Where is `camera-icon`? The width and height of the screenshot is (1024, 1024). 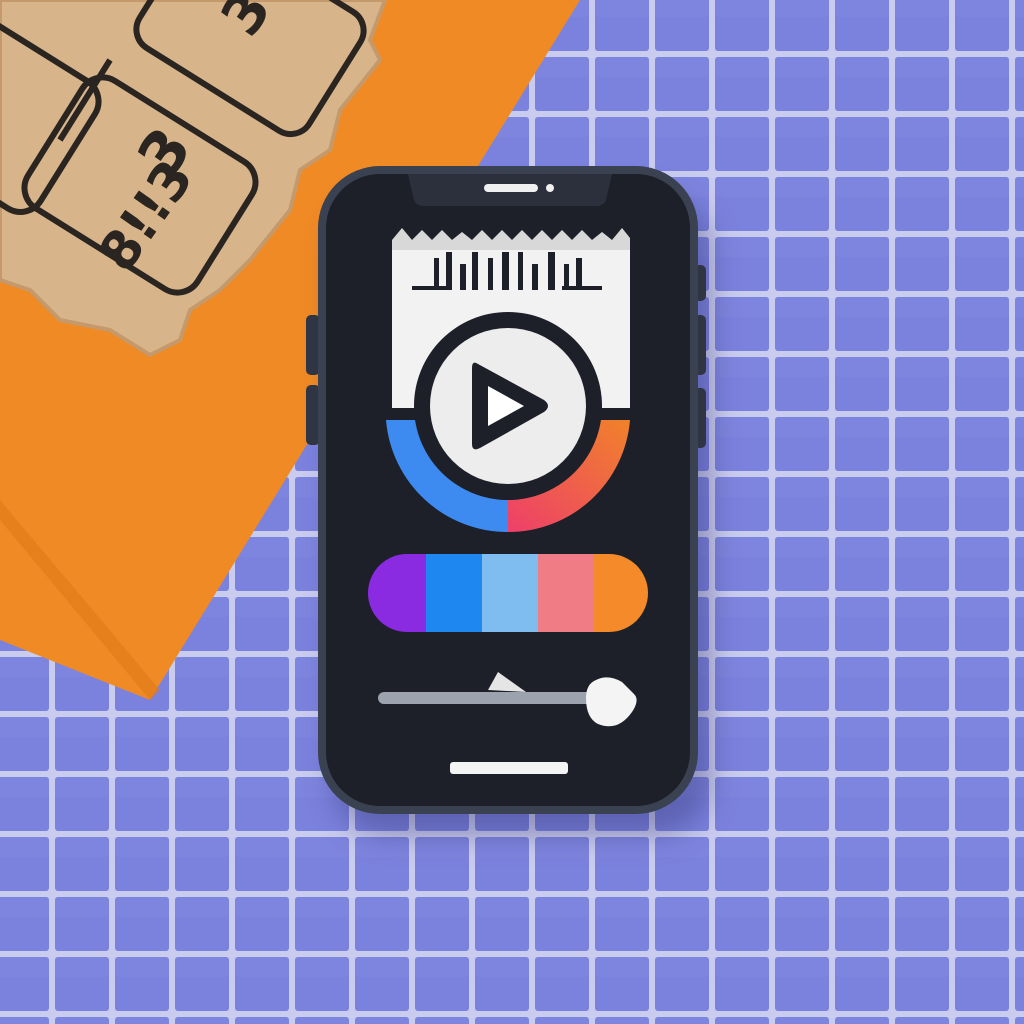
camera-icon is located at coordinates (550, 188).